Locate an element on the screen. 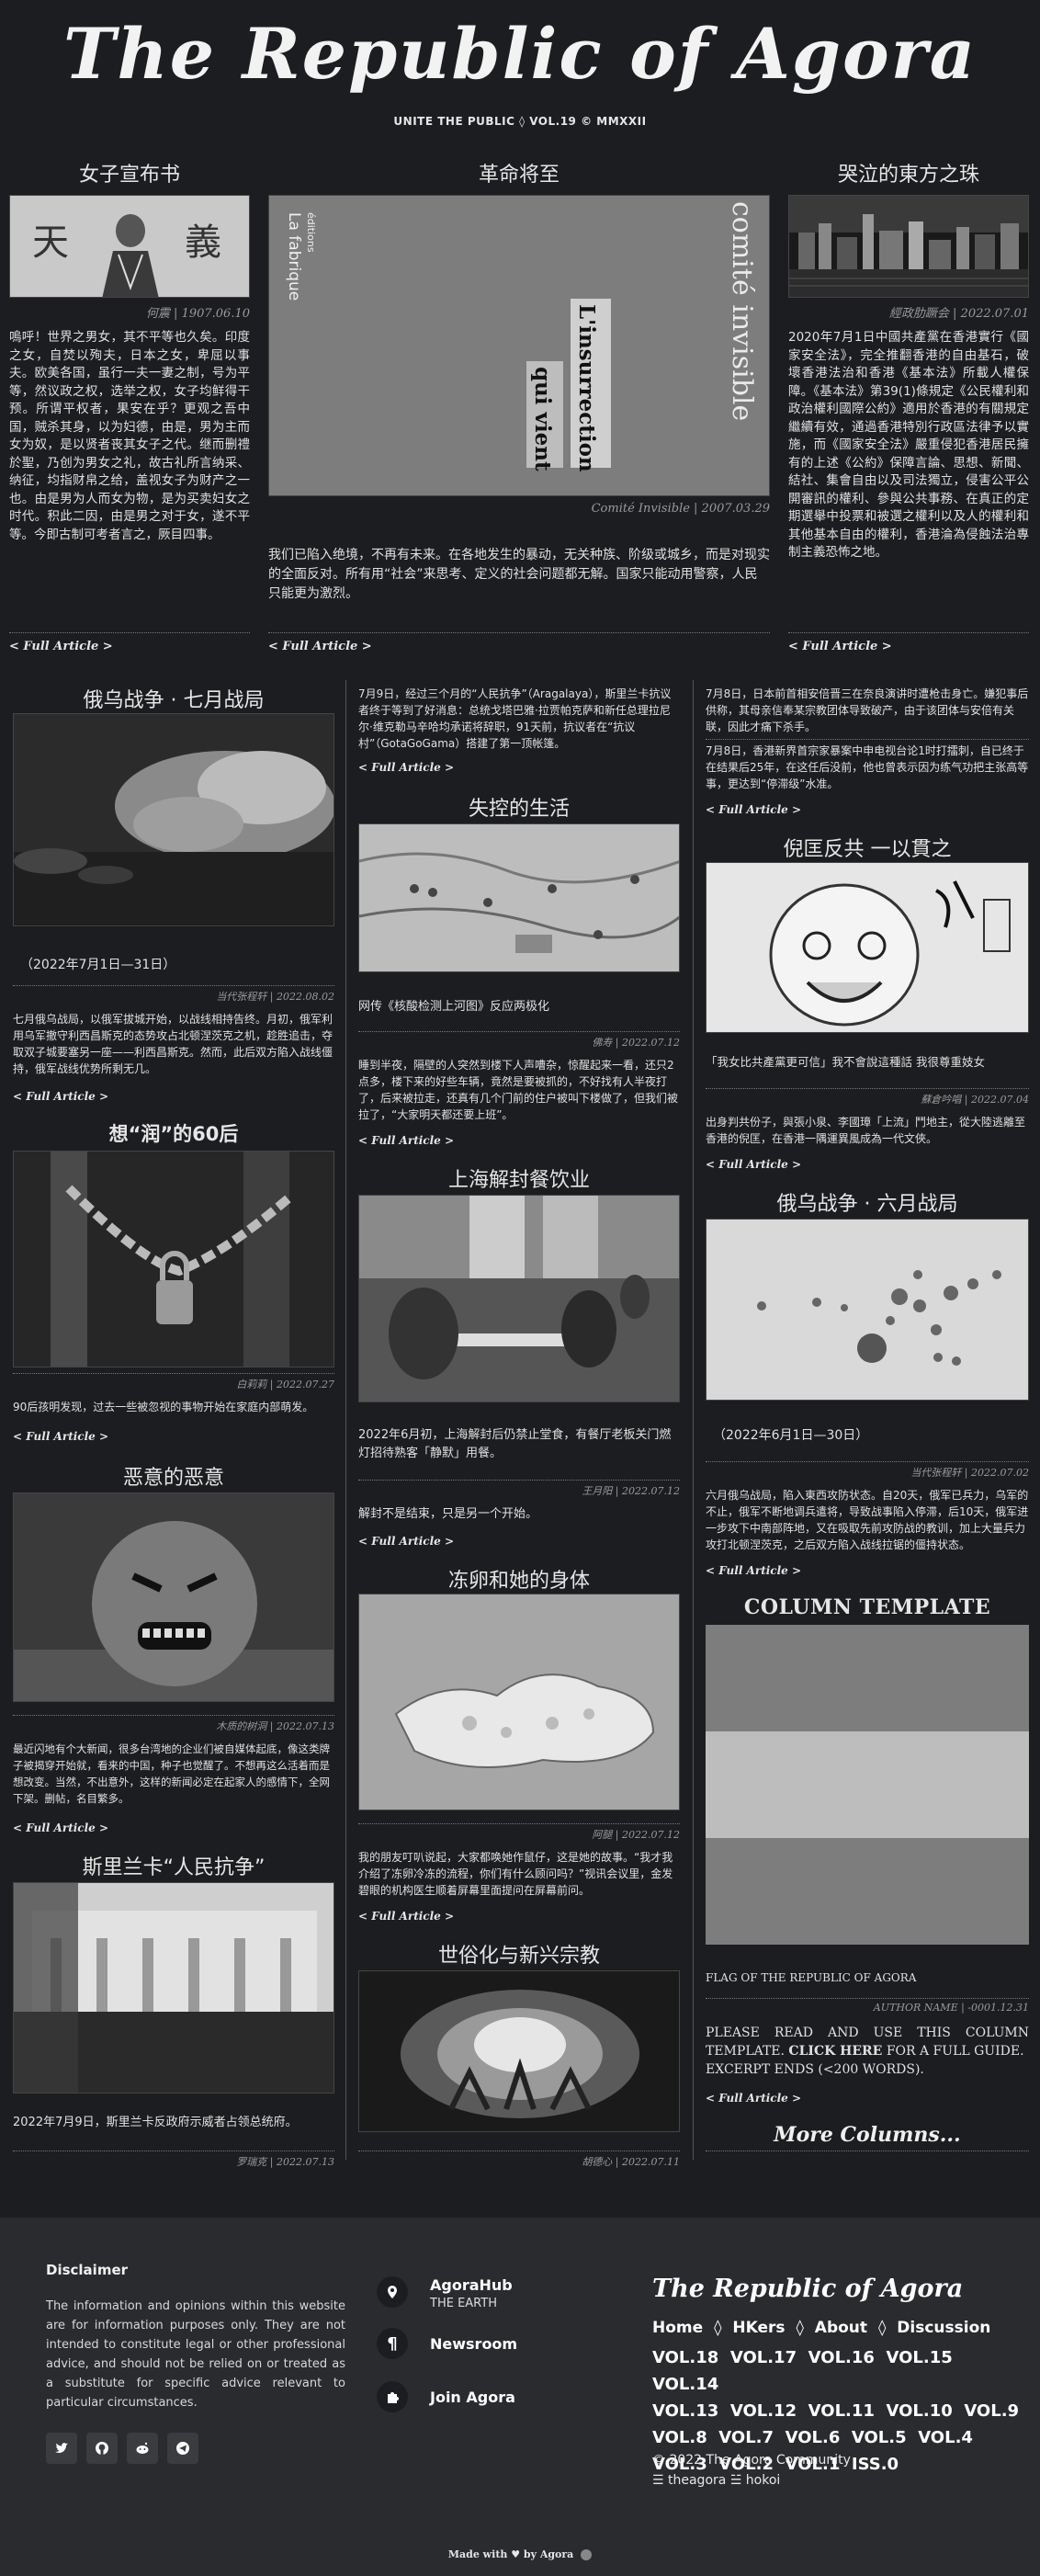  volume-link: VOL.5 is located at coordinates (879, 2437).